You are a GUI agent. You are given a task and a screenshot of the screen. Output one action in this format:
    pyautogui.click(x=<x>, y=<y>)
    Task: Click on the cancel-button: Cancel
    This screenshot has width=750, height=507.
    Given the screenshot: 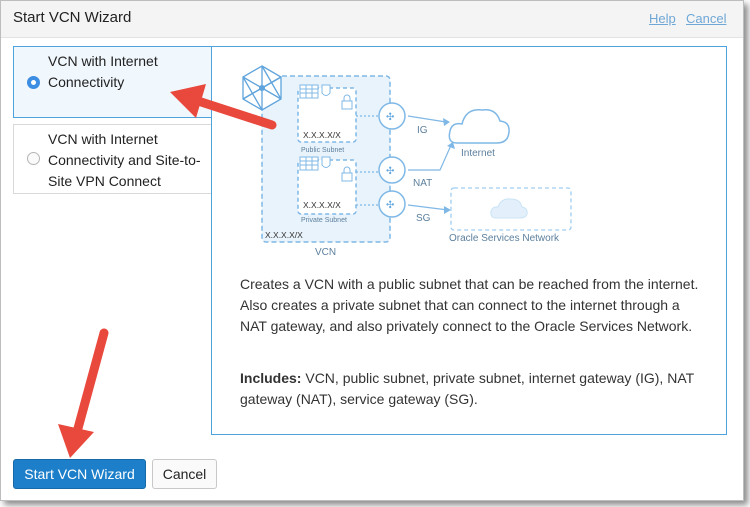 What is the action you would take?
    pyautogui.click(x=184, y=474)
    